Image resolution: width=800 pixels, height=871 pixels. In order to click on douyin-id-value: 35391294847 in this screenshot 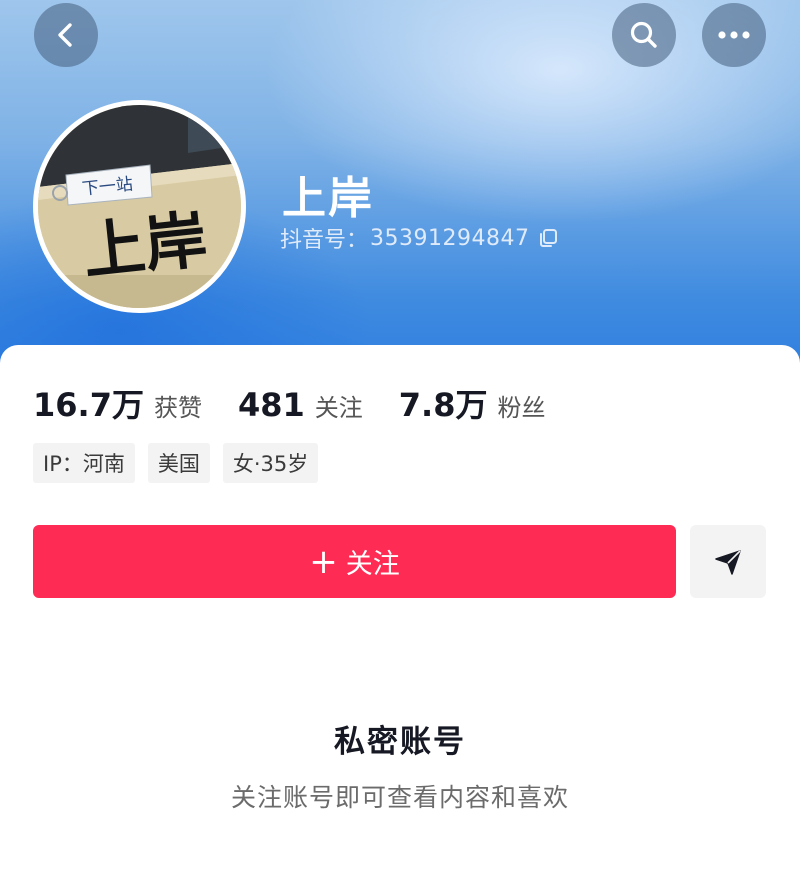, I will do `click(450, 238)`.